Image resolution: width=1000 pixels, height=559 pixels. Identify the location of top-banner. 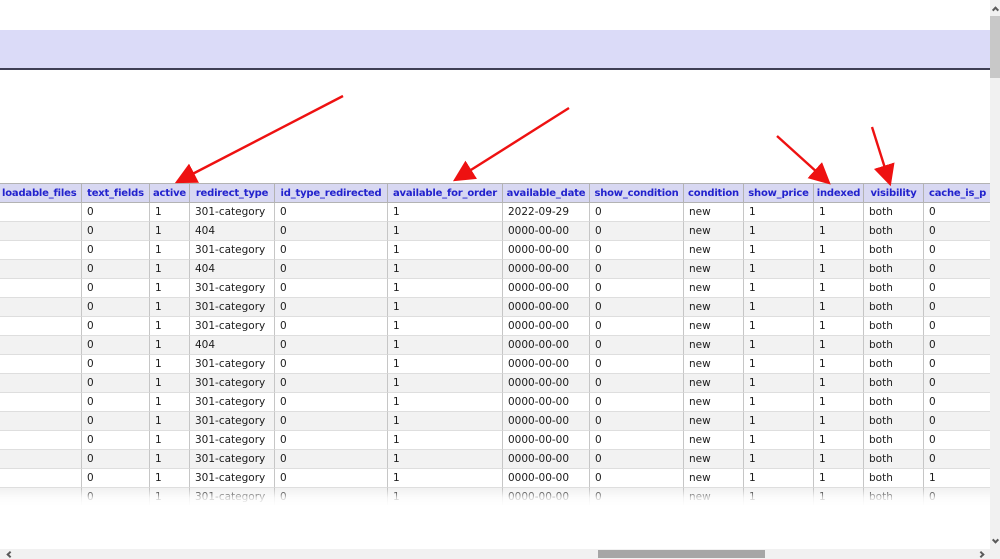
(495, 50).